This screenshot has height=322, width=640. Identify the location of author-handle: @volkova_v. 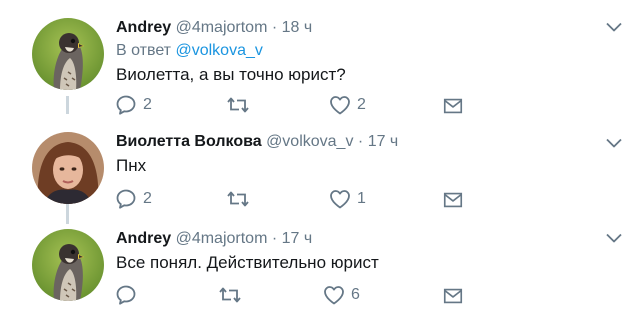
(309, 141).